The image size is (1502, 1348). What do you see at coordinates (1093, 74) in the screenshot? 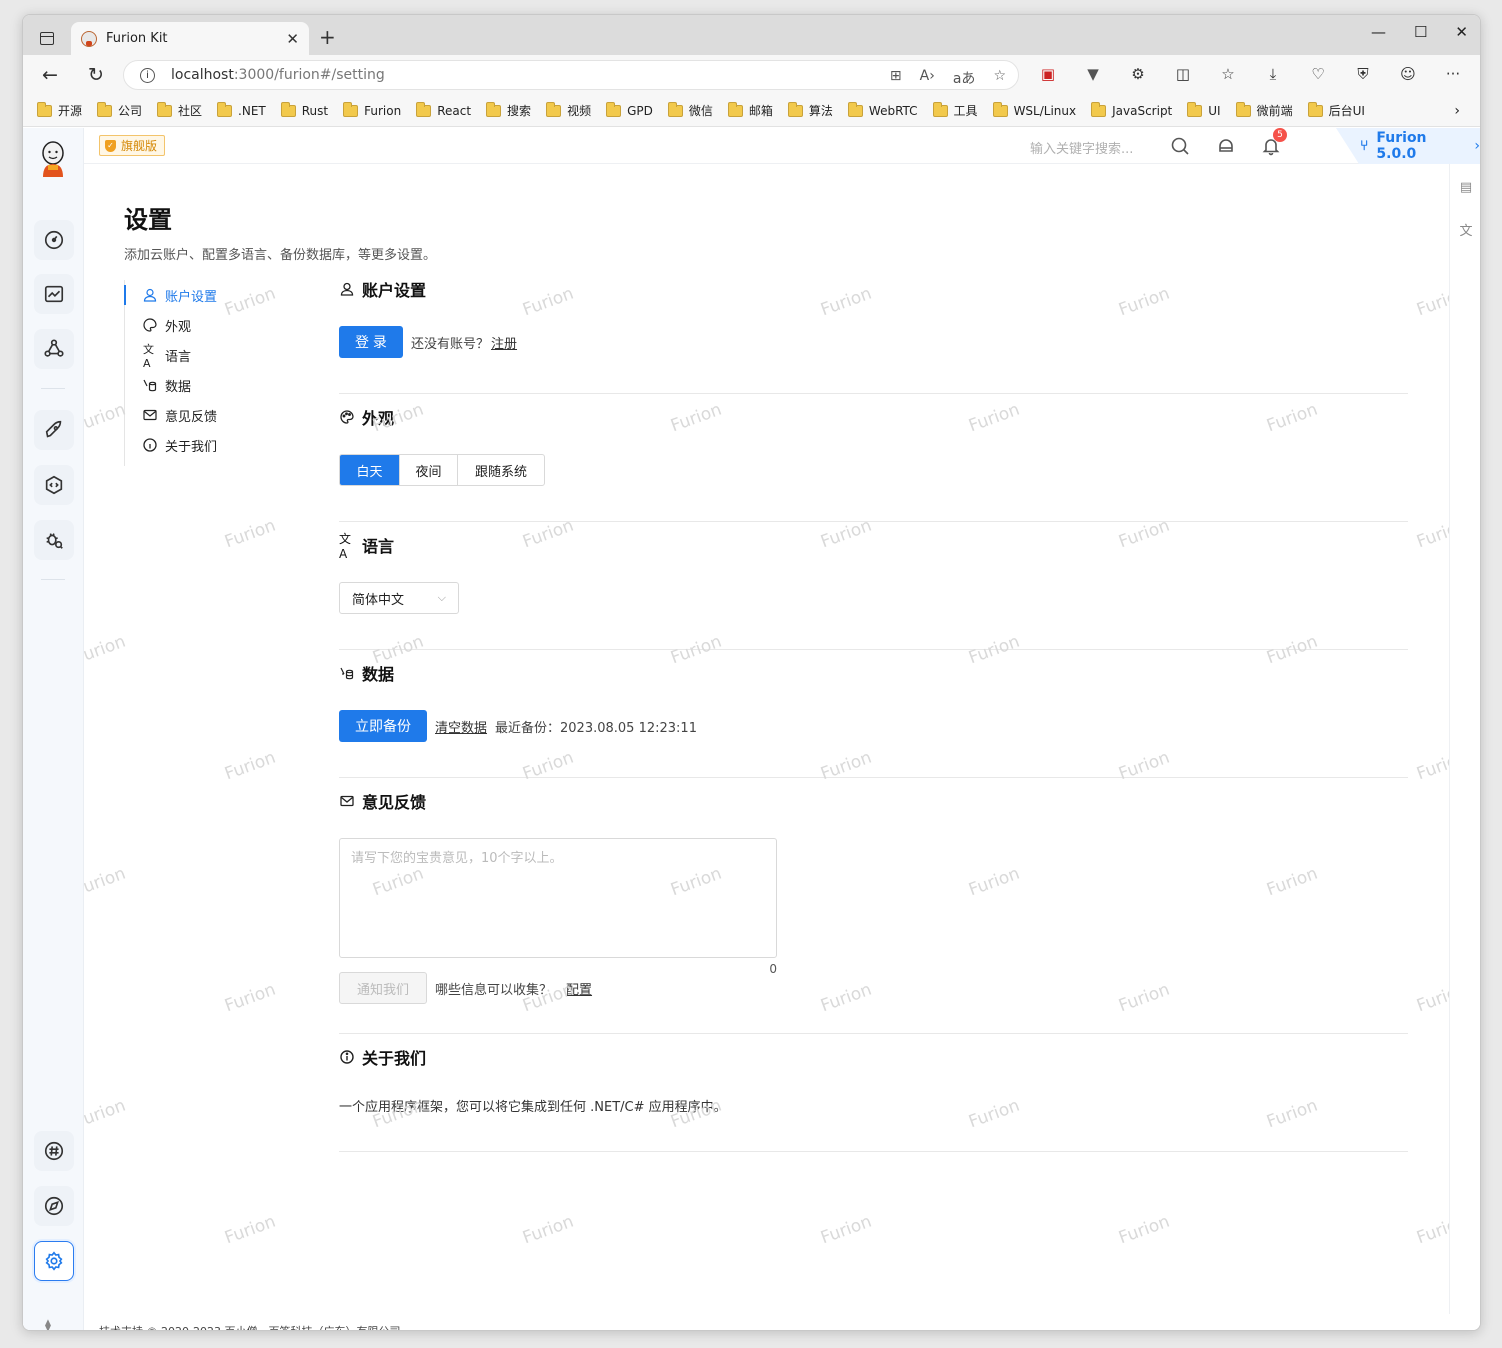
I see `extension-v-icon: ▼` at bounding box center [1093, 74].